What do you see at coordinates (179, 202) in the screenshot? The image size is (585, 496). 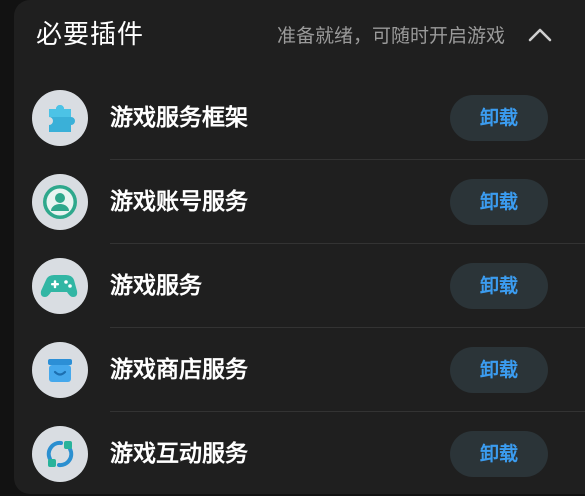 I see `plugin-name: 游戏账号服务` at bounding box center [179, 202].